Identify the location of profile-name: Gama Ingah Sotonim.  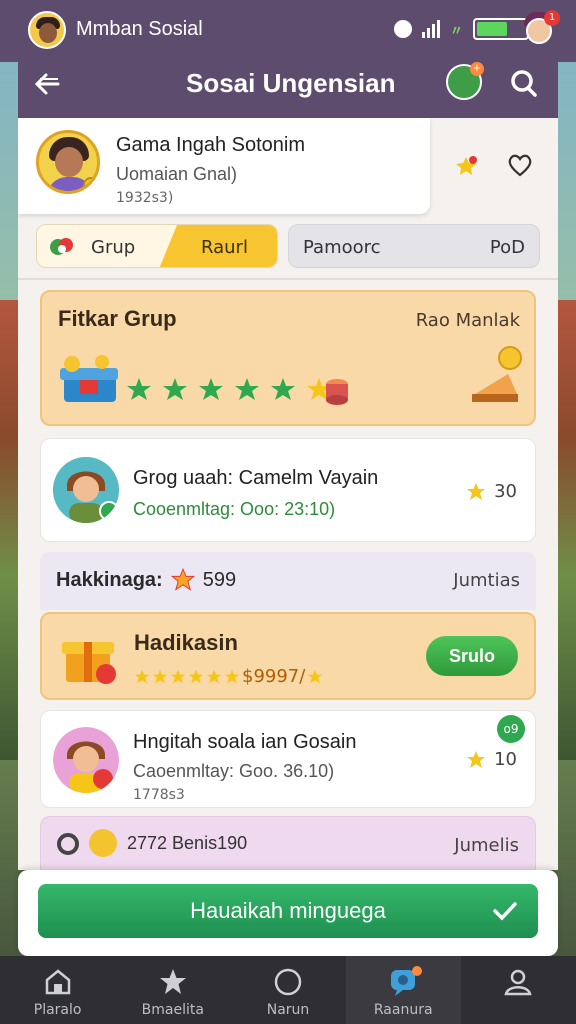
(210, 145).